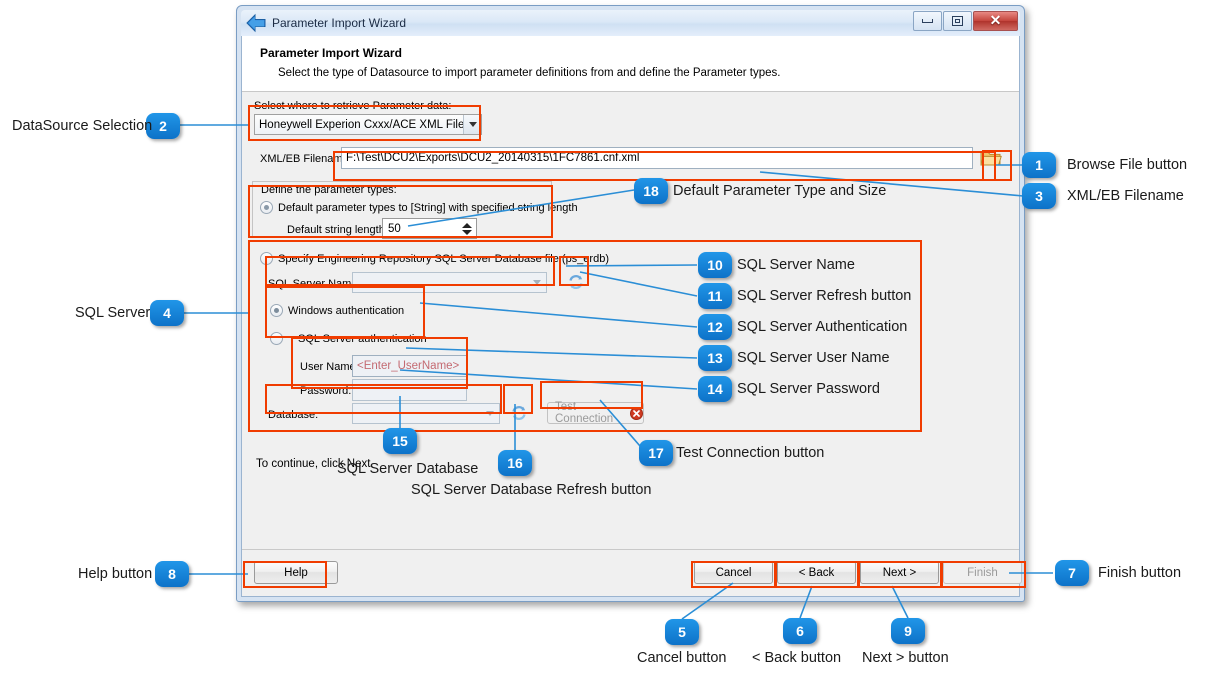 The image size is (1210, 683). Describe the element at coordinates (1127, 165) in the screenshot. I see `callout-1-label: Browse File button` at that location.